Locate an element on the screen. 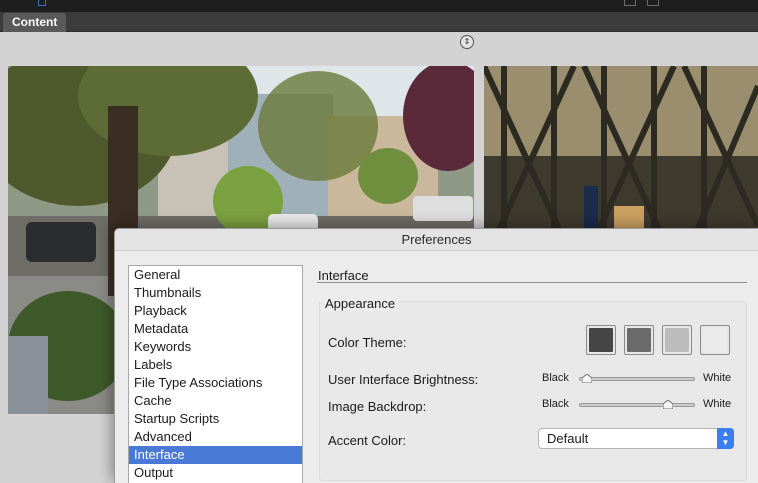 Image resolution: width=758 pixels, height=483 pixels. brightness-label: User Interface Brightness: is located at coordinates (403, 379).